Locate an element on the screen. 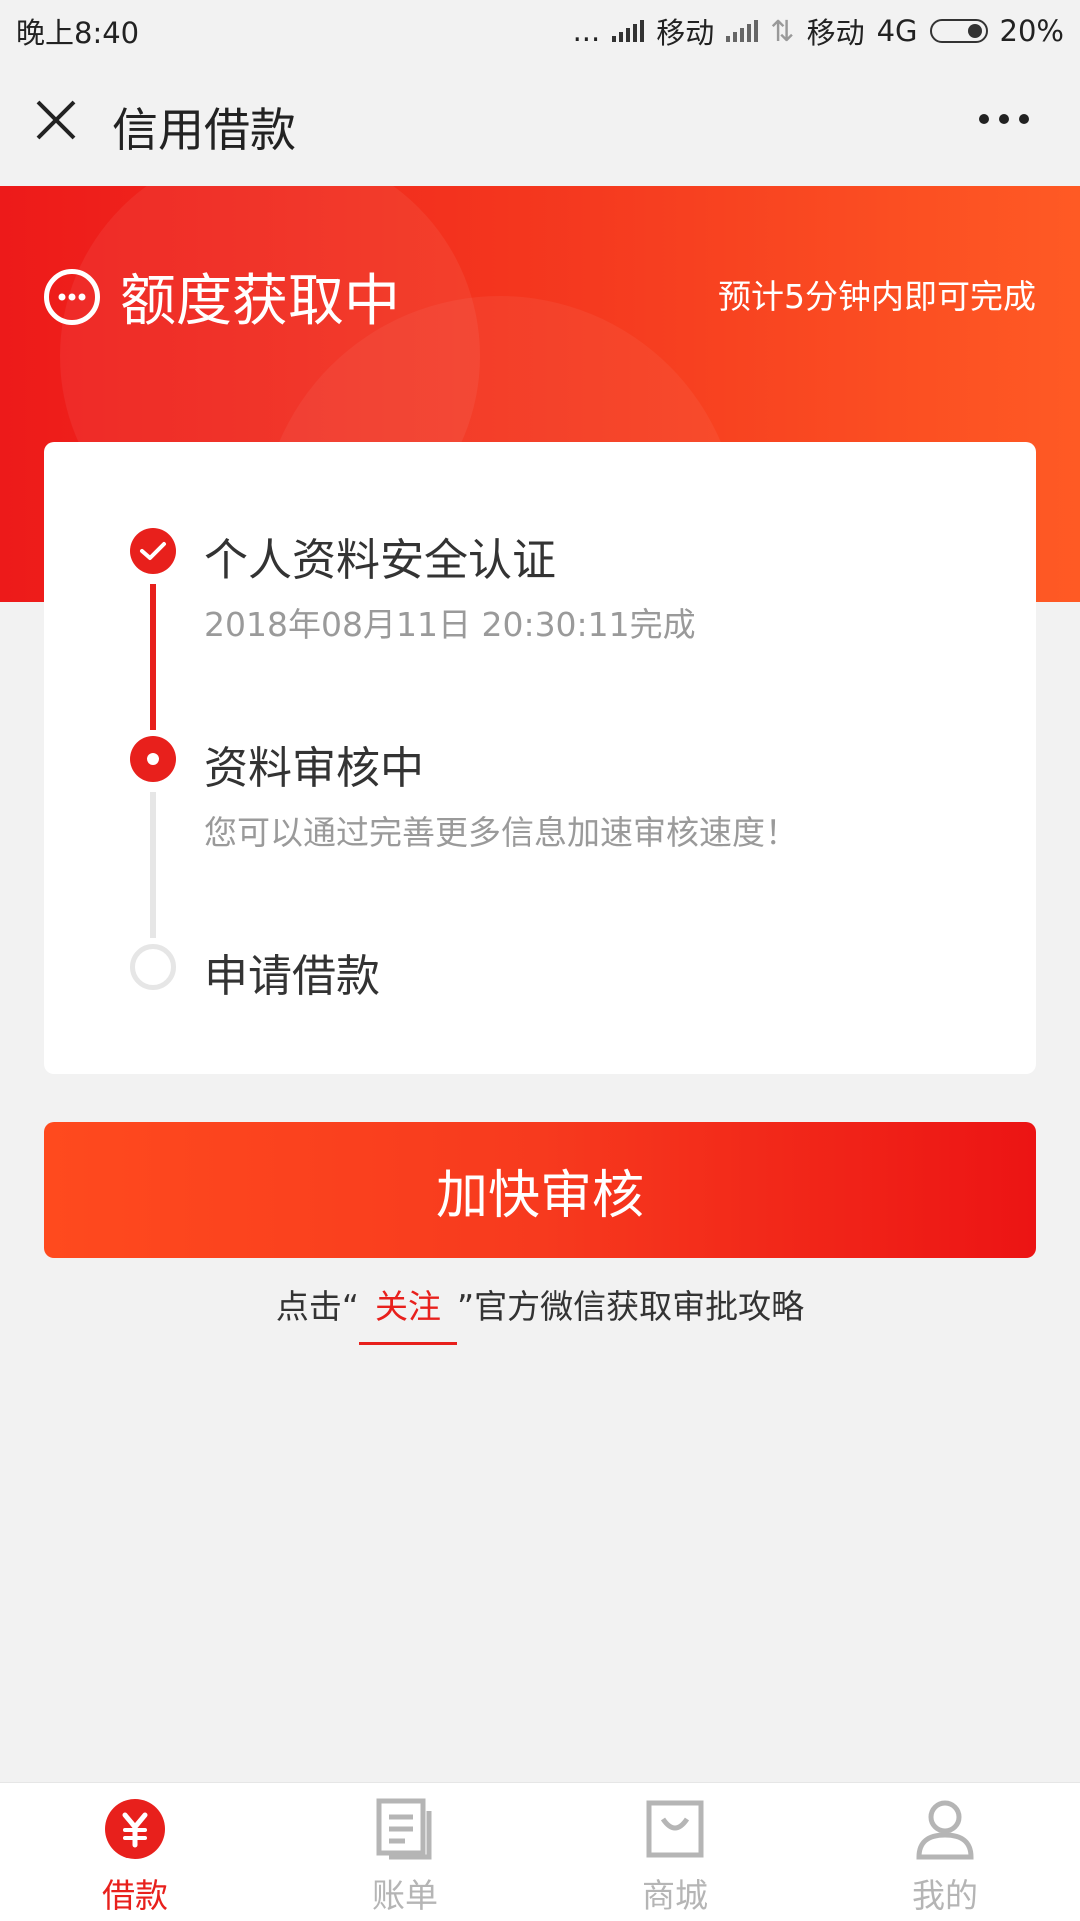 The width and height of the screenshot is (1080, 1921). step-sub: 2018年08月11日 20:30:11完成 is located at coordinates (450, 624).